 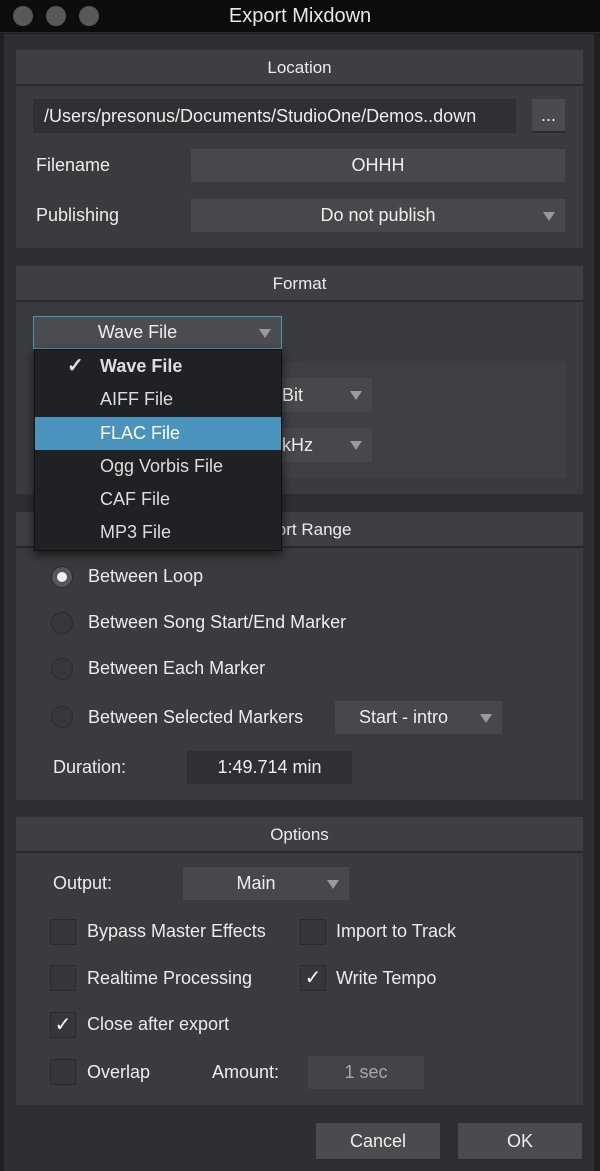 What do you see at coordinates (158, 499) in the screenshot?
I see `menu-item-caf: CAF File` at bounding box center [158, 499].